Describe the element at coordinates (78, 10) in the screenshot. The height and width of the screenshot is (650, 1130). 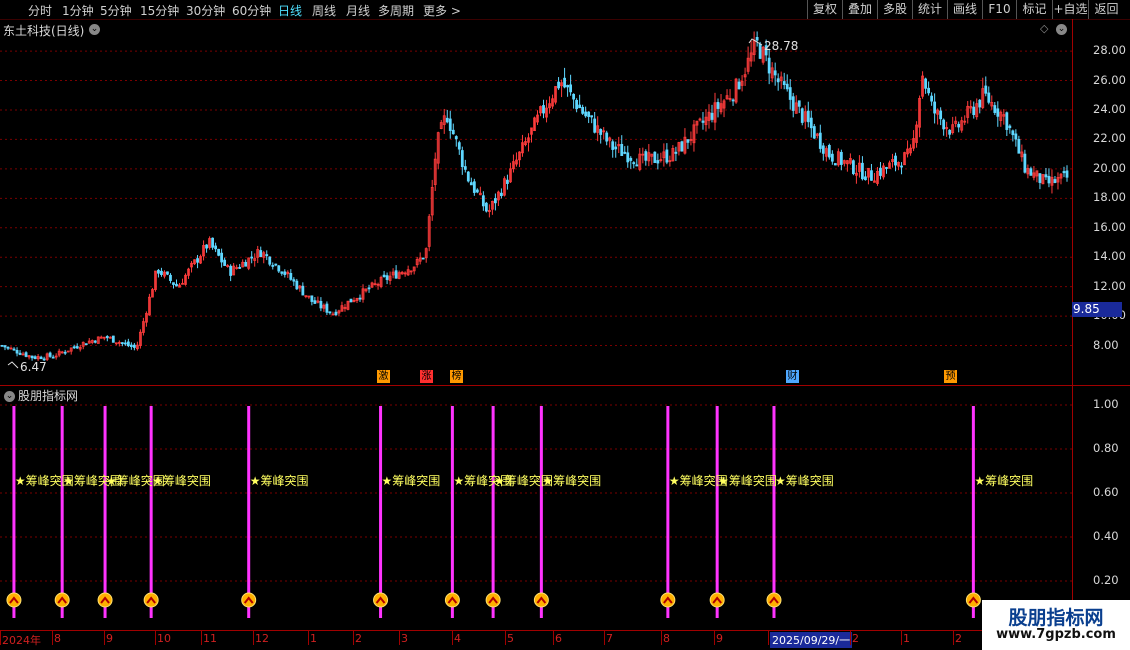
I see `period-tab-1: 1分钟` at that location.